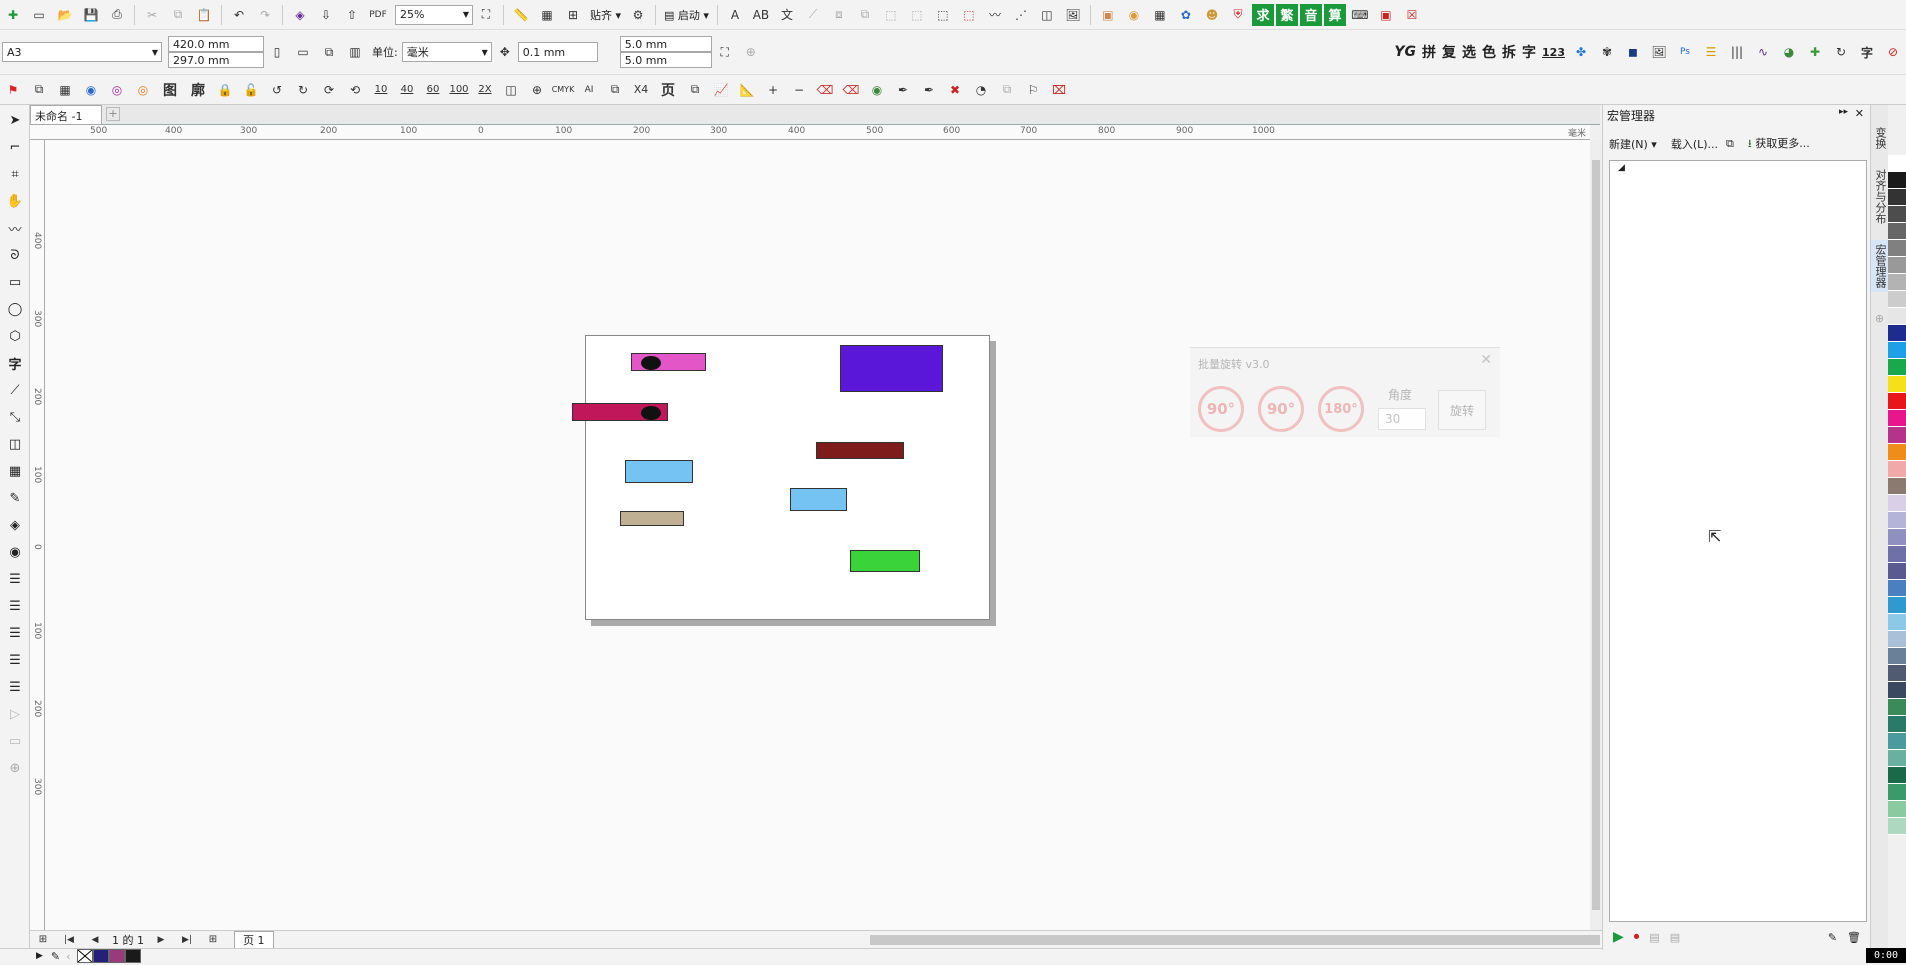 This screenshot has height=965, width=1906. What do you see at coordinates (1659, 52) in the screenshot?
I see `image-frame-icon: 🖼` at bounding box center [1659, 52].